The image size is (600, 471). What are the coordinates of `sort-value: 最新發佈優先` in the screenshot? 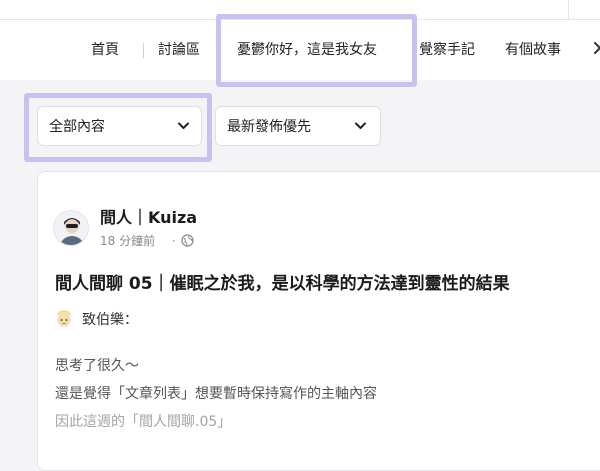 It's located at (269, 127).